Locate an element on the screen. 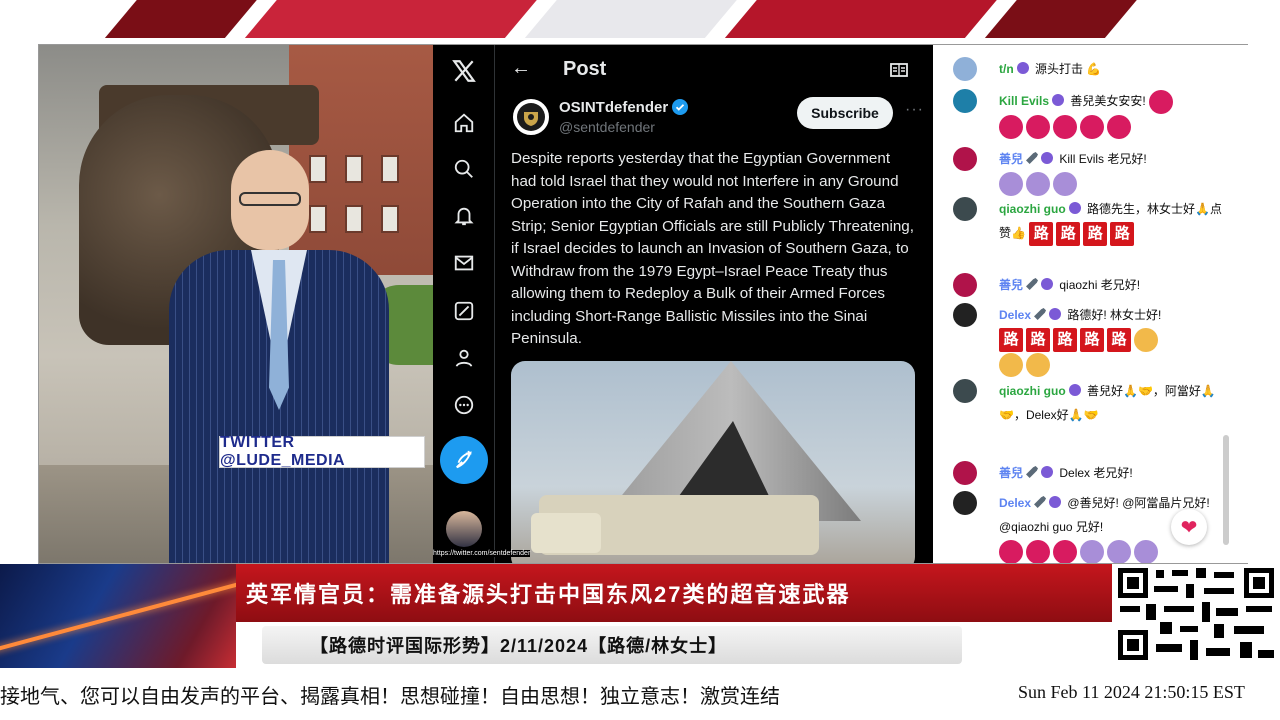 The width and height of the screenshot is (1280, 720). account-avatar is located at coordinates (464, 529).